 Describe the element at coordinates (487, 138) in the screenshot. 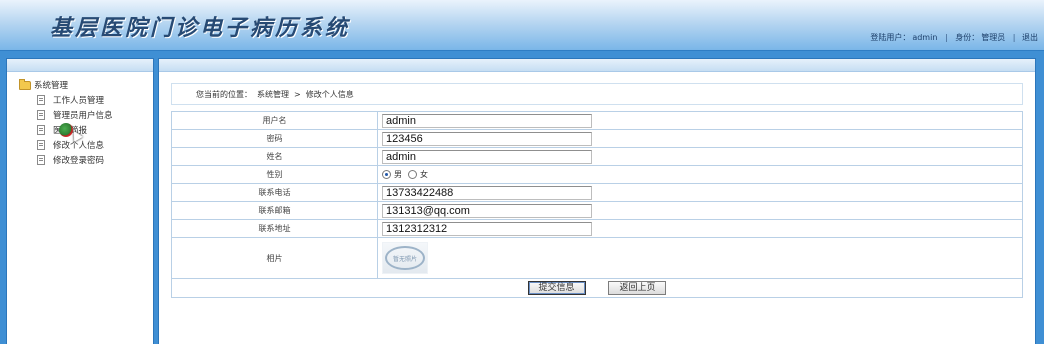

I see `password-input` at that location.